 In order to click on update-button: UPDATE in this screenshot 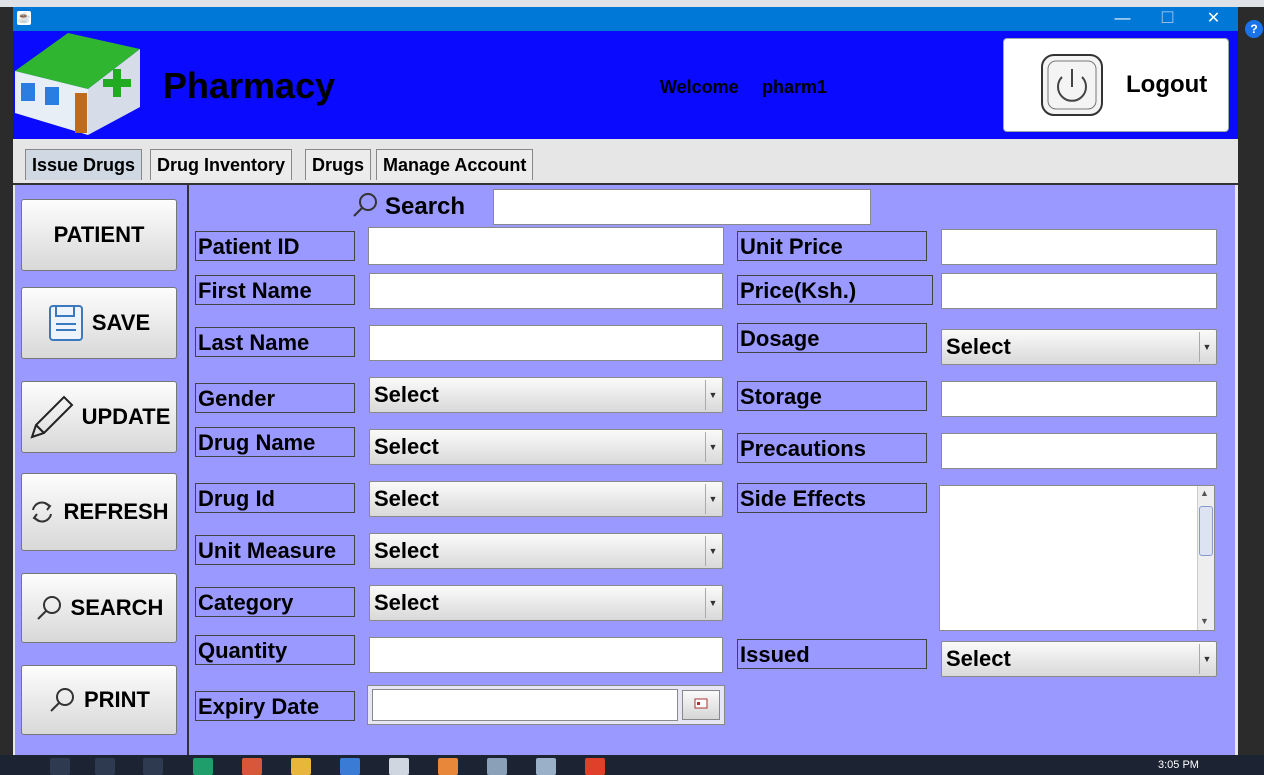, I will do `click(99, 417)`.